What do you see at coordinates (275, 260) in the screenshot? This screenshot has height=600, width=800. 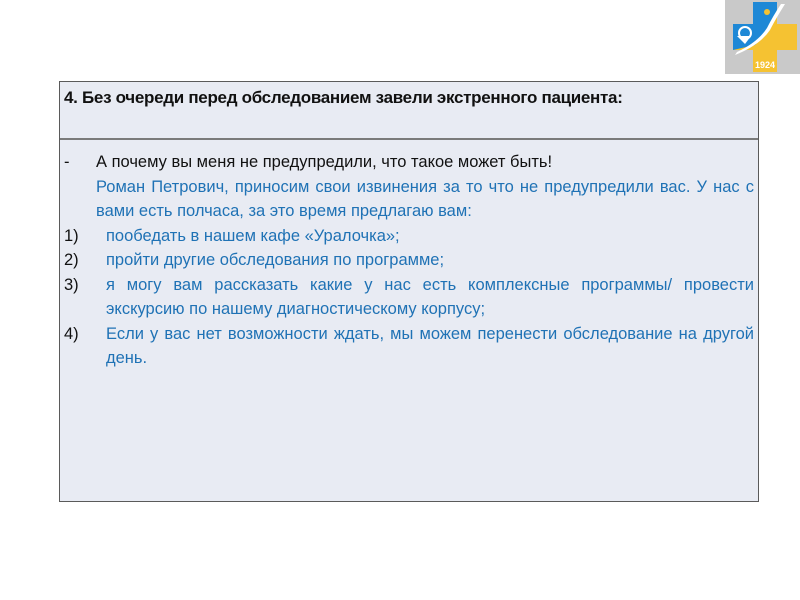 I see `list-text: пройти другие обследования по программе;` at bounding box center [275, 260].